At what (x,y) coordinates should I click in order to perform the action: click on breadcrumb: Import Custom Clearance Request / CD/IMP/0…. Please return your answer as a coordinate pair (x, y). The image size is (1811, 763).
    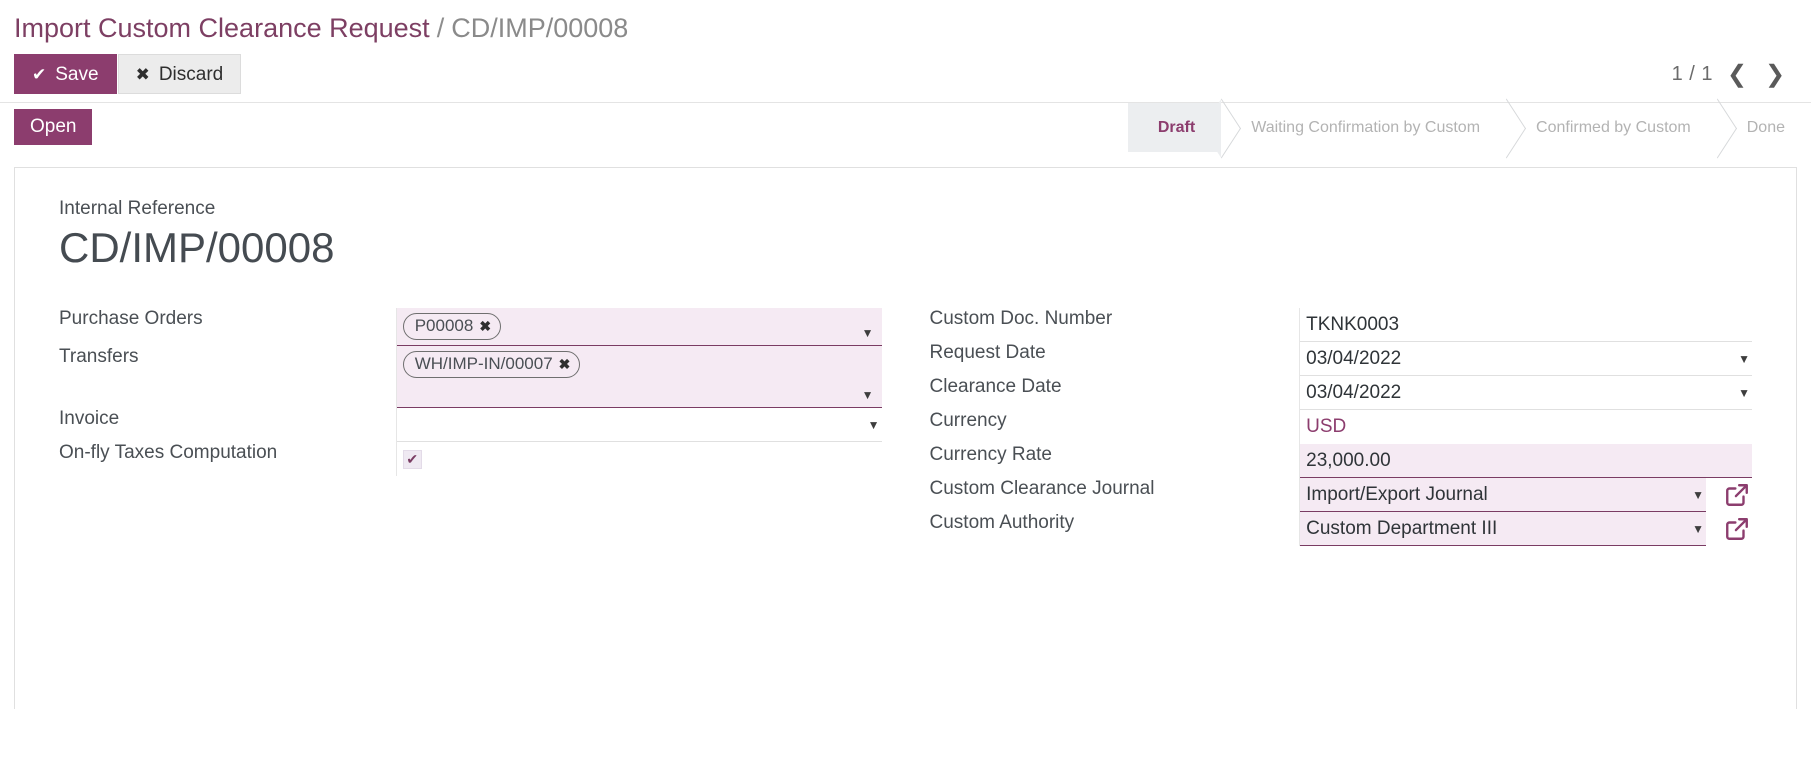
    Looking at the image, I should click on (905, 28).